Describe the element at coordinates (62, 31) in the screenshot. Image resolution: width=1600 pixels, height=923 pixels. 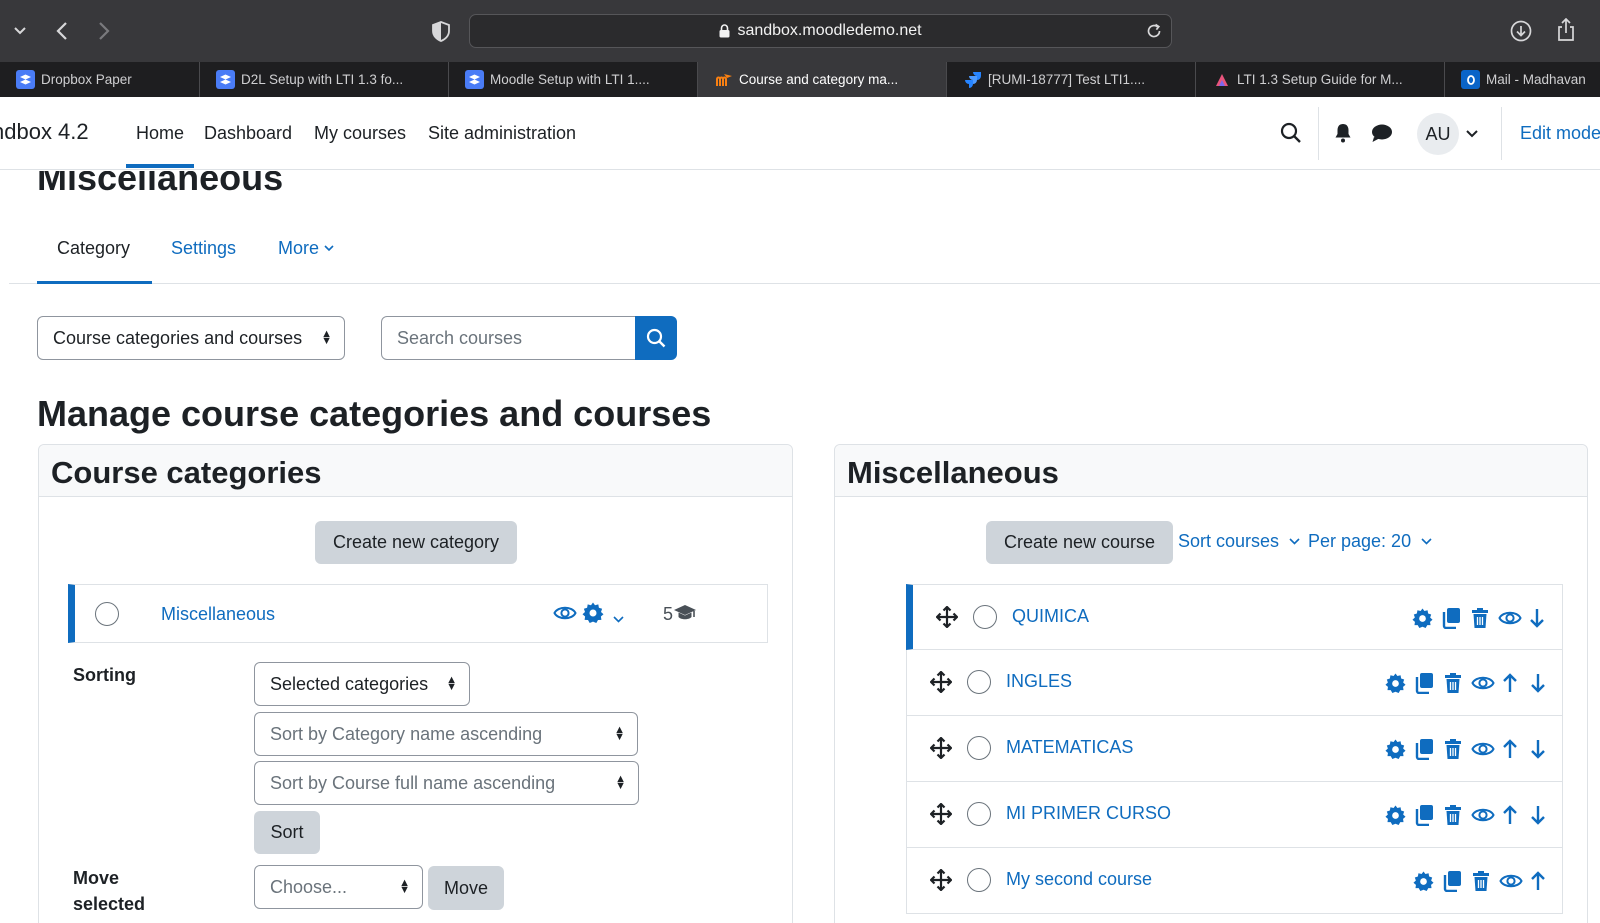
I see `back-icon` at that location.